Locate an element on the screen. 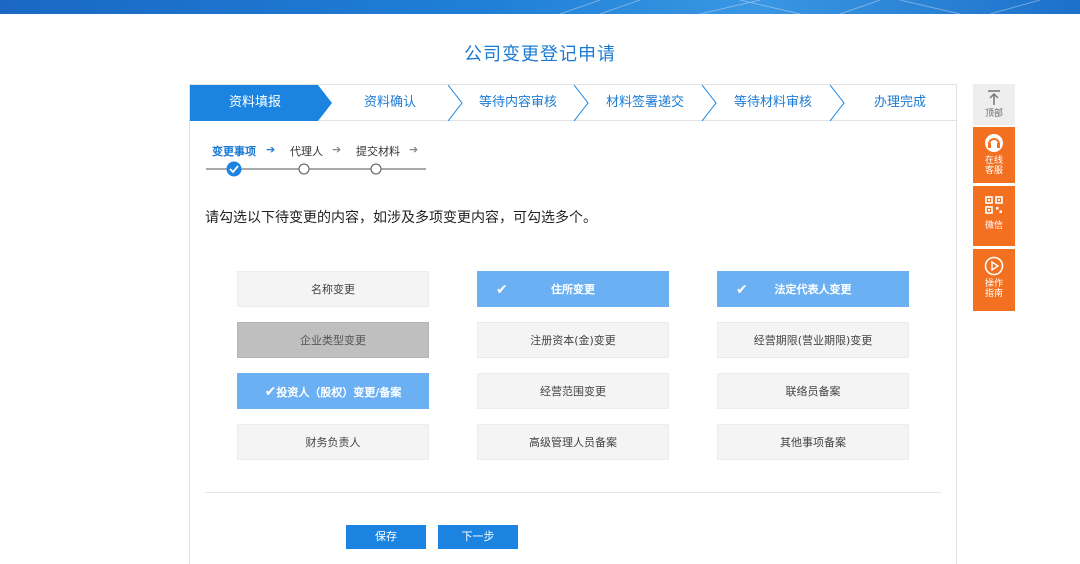 The width and height of the screenshot is (1080, 564). option-address-change: ✔ 住所变更 is located at coordinates (573, 289).